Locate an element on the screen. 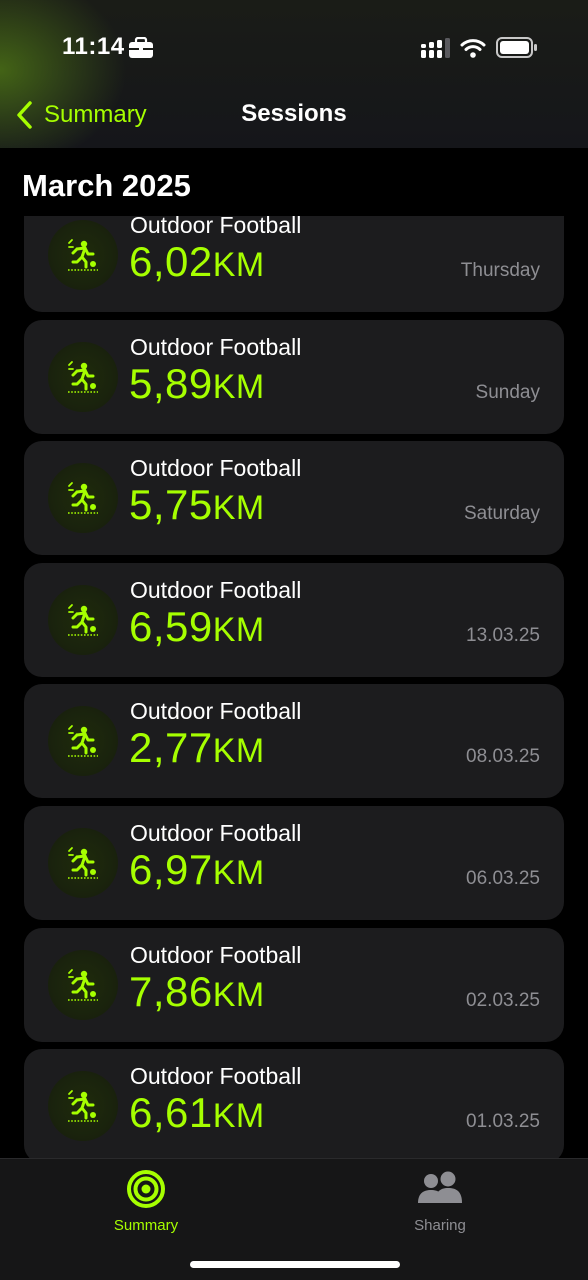 The width and height of the screenshot is (588, 1280). session-date: Thursday is located at coordinates (500, 270).